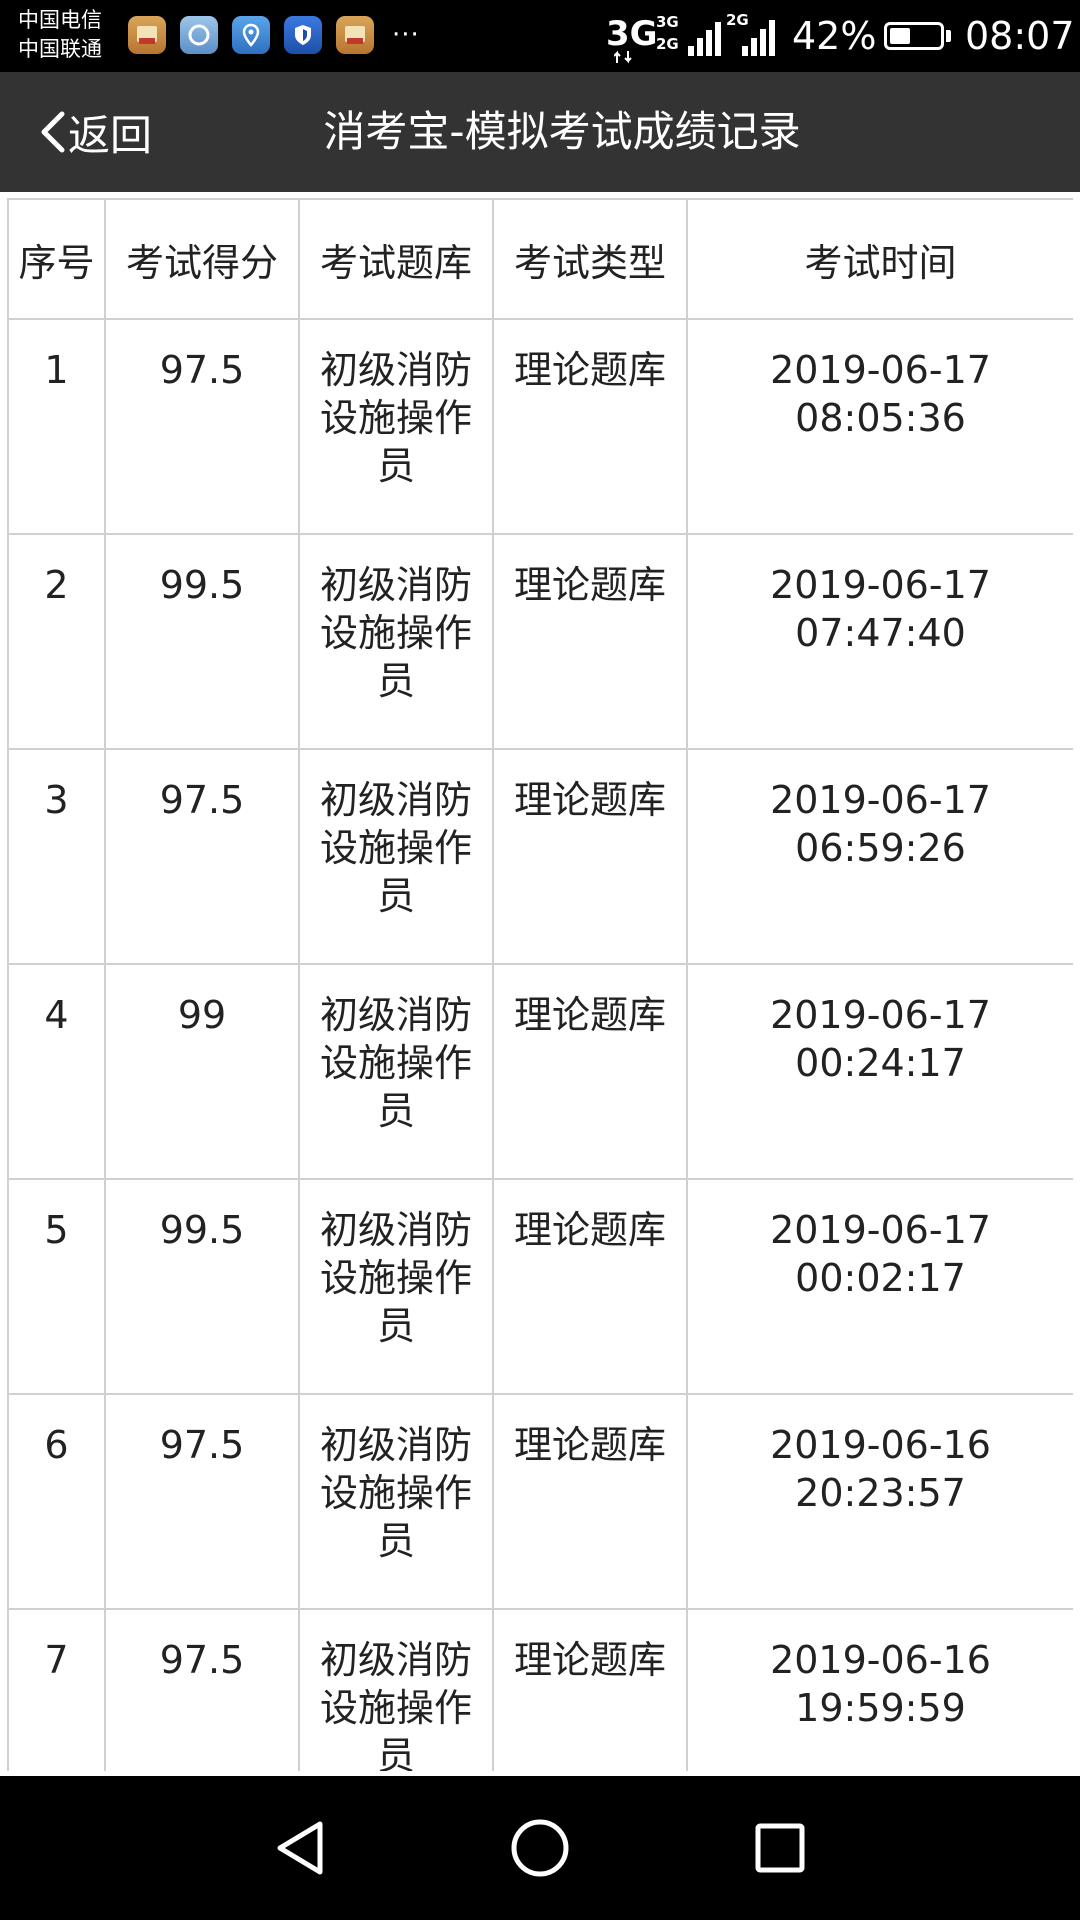  What do you see at coordinates (540, 36) in the screenshot?
I see `status-bar: 中国电信 中国联通 ··· 3G 3G 2G 2G 42% 08:07` at bounding box center [540, 36].